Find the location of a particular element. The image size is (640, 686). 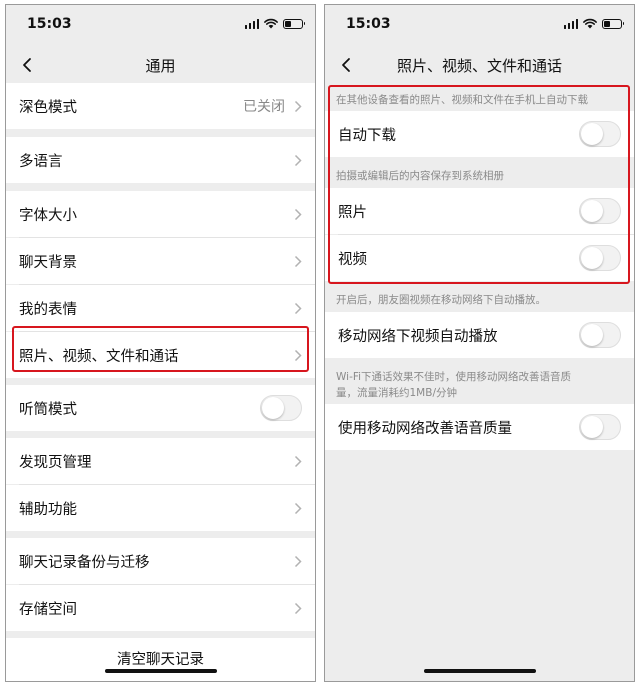

settings-item-label: 多语言 is located at coordinates (41, 161).